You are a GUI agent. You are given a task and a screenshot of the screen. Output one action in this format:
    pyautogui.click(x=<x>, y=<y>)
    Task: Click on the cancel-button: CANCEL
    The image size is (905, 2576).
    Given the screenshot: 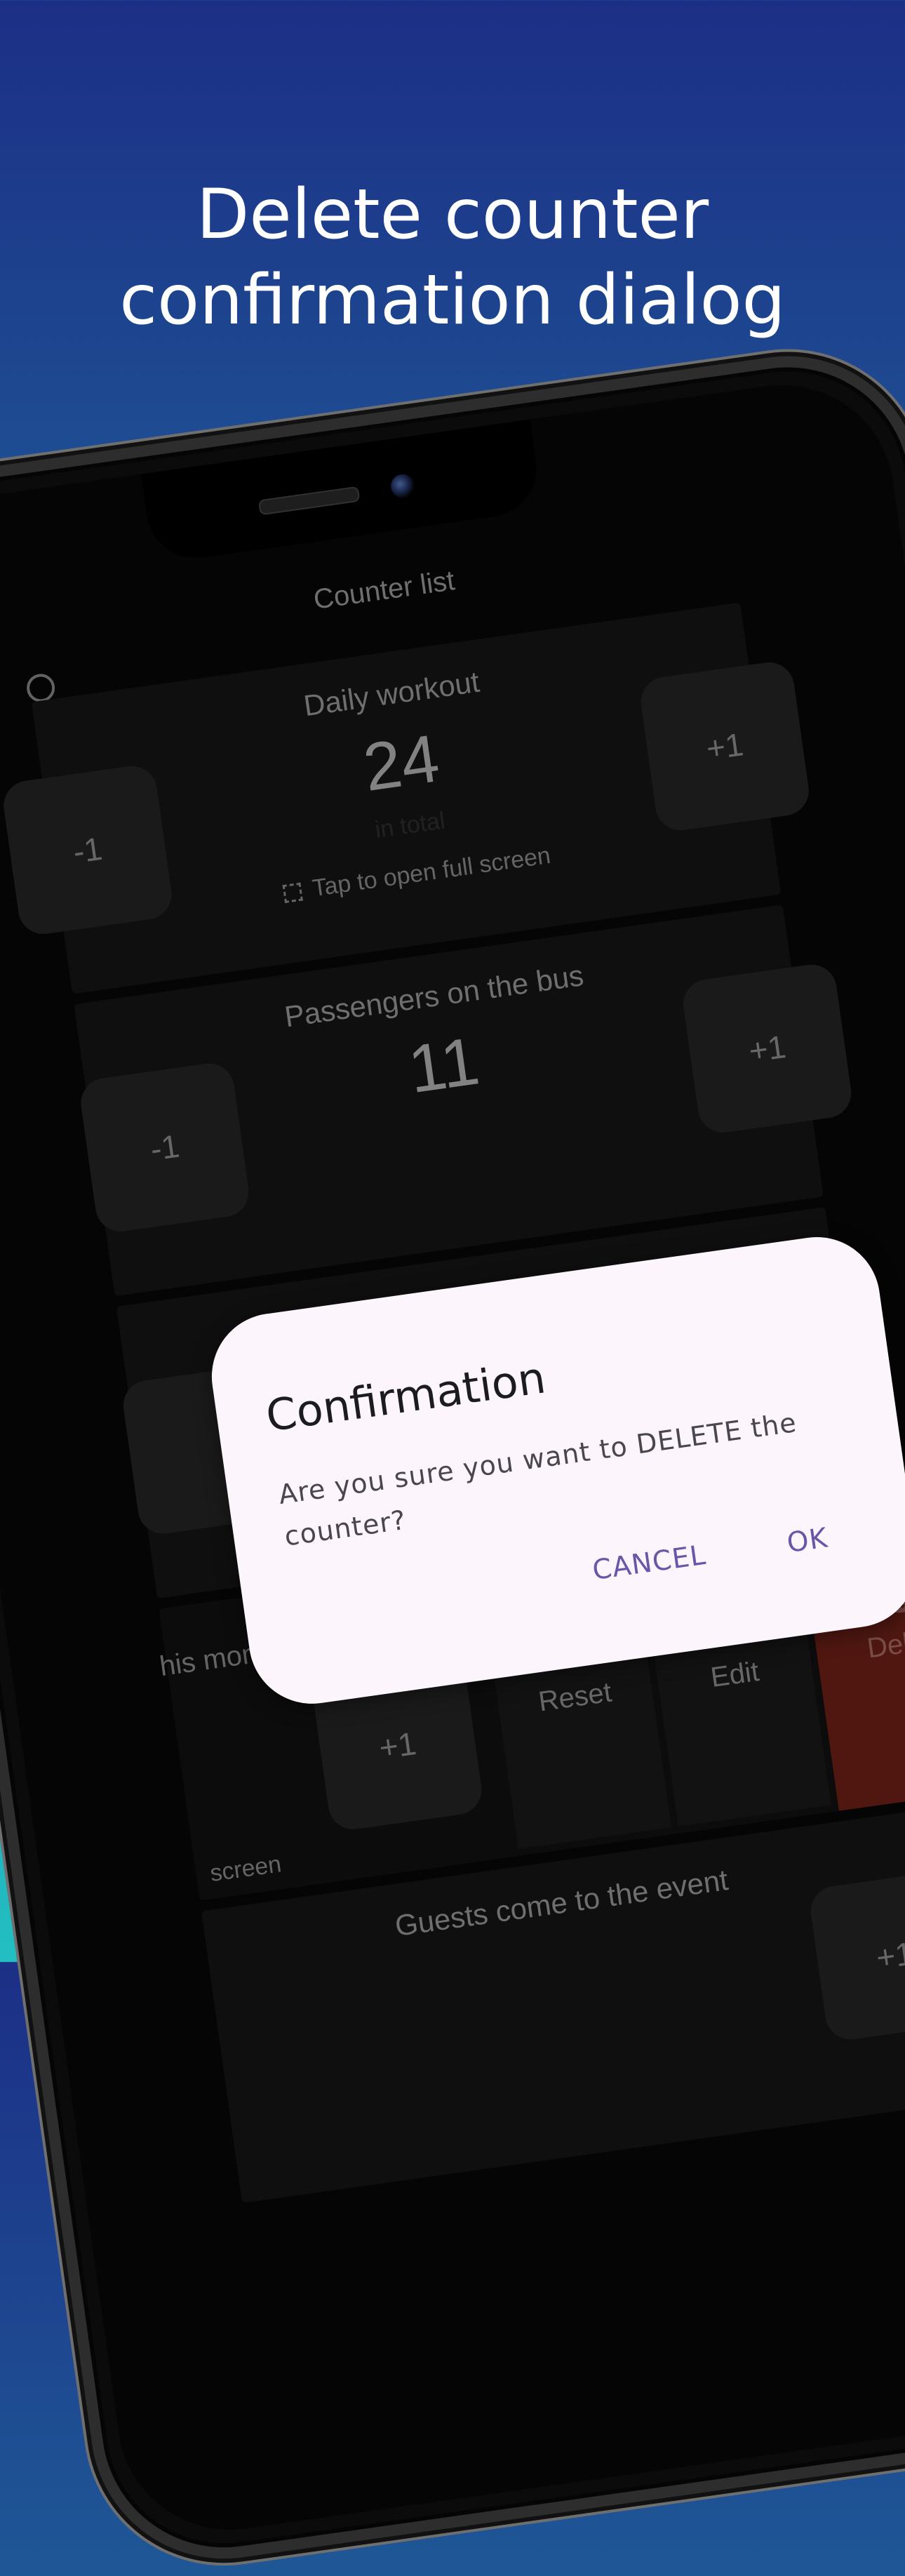 What is the action you would take?
    pyautogui.click(x=649, y=1564)
    